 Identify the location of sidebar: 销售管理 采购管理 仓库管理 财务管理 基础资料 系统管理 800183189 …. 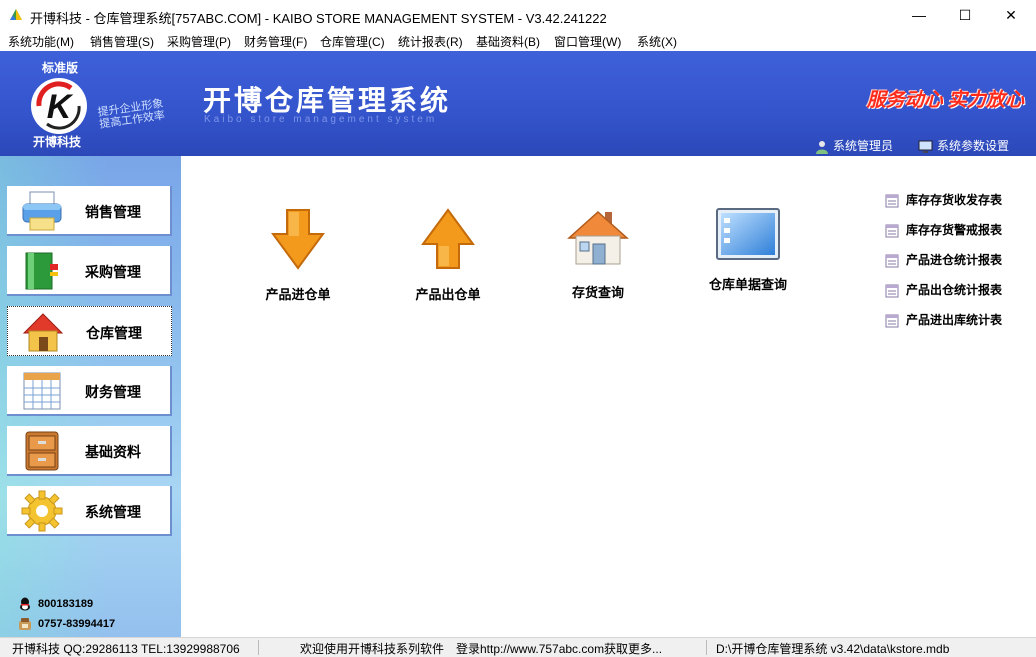
(90, 396).